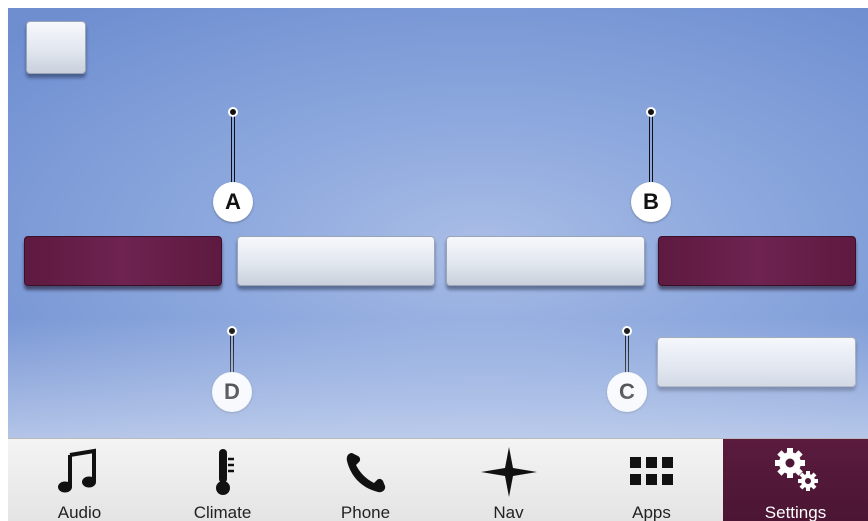 This screenshot has width=868, height=521. What do you see at coordinates (232, 352) in the screenshot?
I see `callout-d-line` at bounding box center [232, 352].